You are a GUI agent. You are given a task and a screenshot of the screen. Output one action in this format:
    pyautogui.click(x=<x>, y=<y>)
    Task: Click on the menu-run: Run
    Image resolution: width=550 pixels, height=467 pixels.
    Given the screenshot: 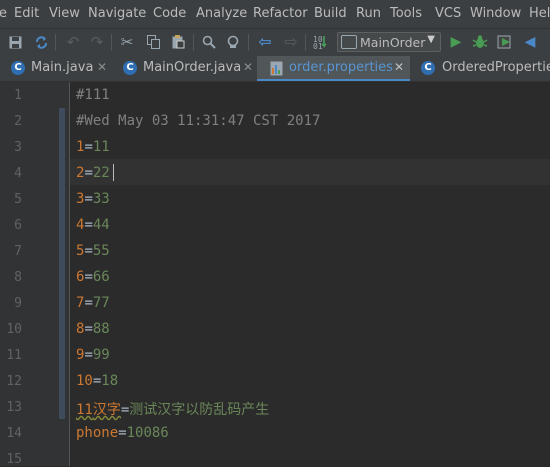 What is the action you would take?
    pyautogui.click(x=368, y=13)
    